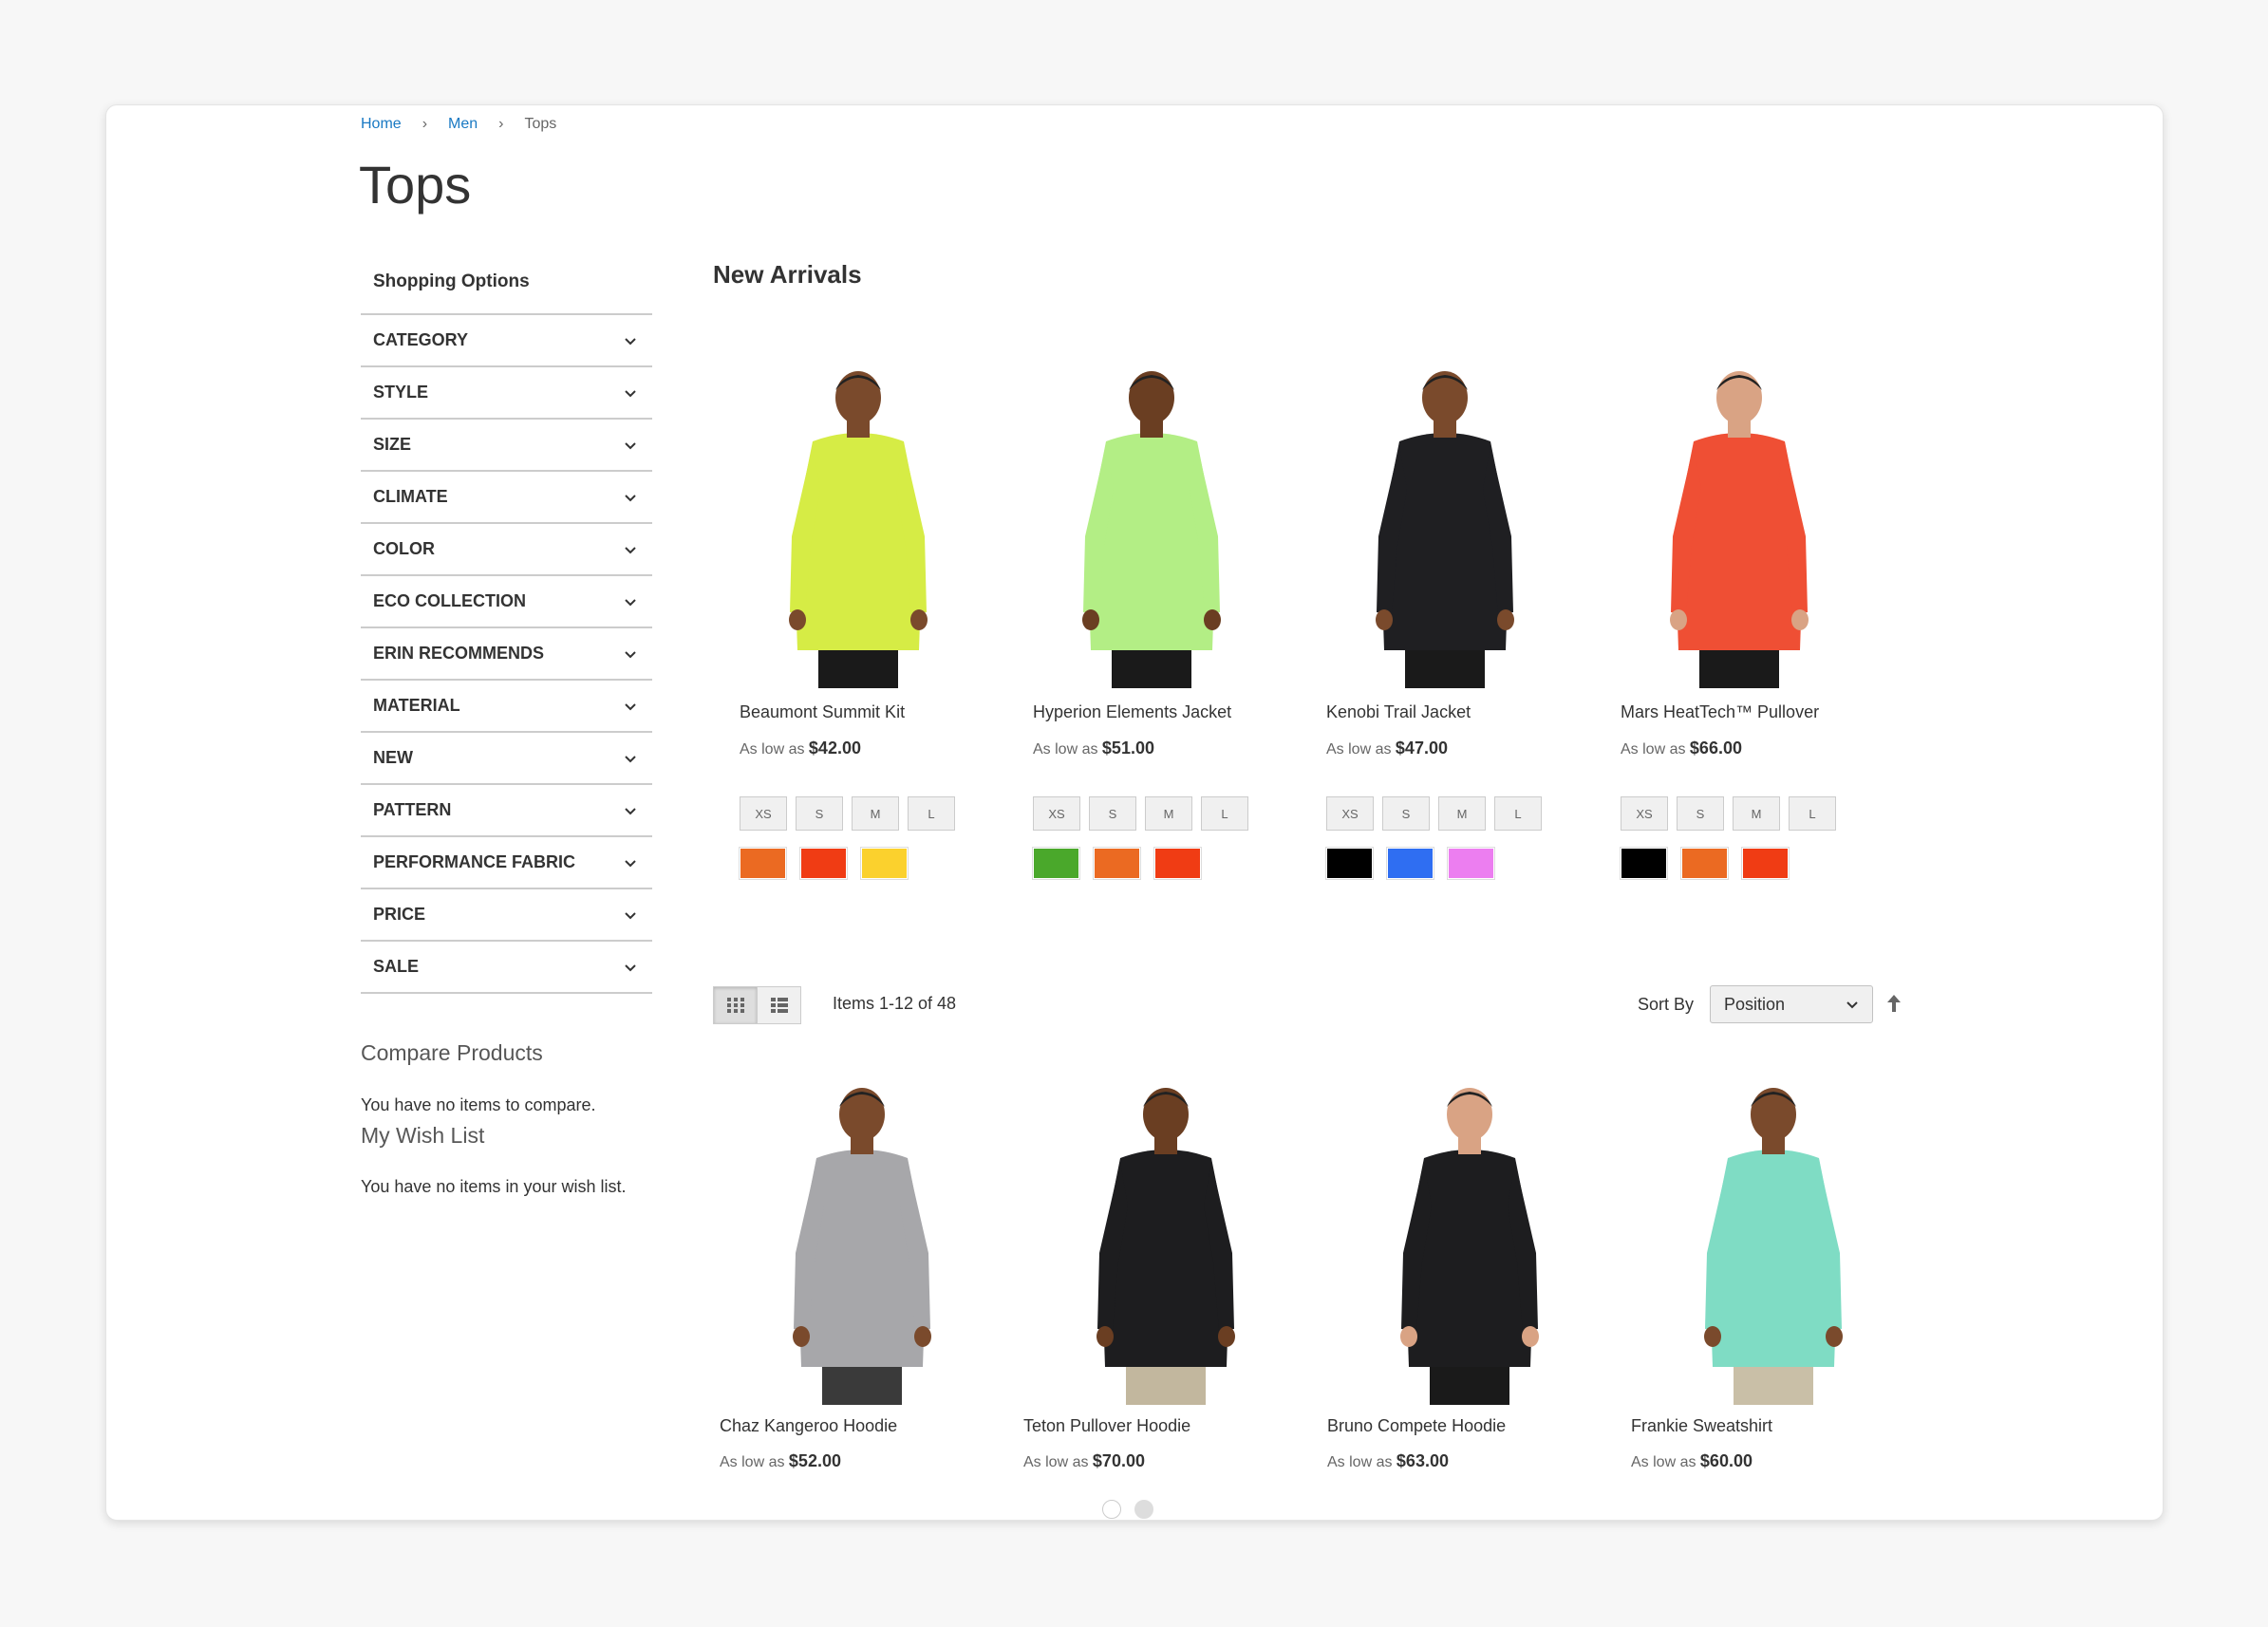 Image resolution: width=2268 pixels, height=1627 pixels. I want to click on filter-pattern: PATTERN, so click(506, 811).